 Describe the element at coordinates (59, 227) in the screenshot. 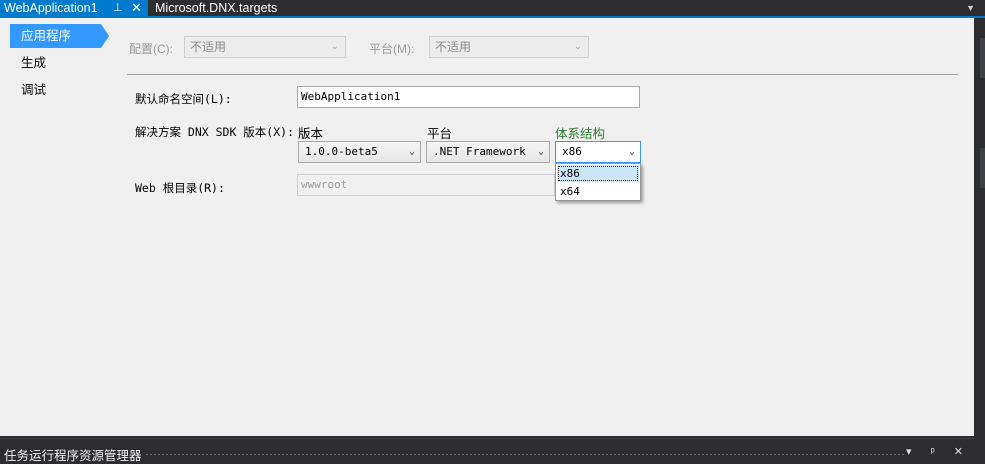

I see `properties-sidebar: 应用程序 生成 调试` at that location.